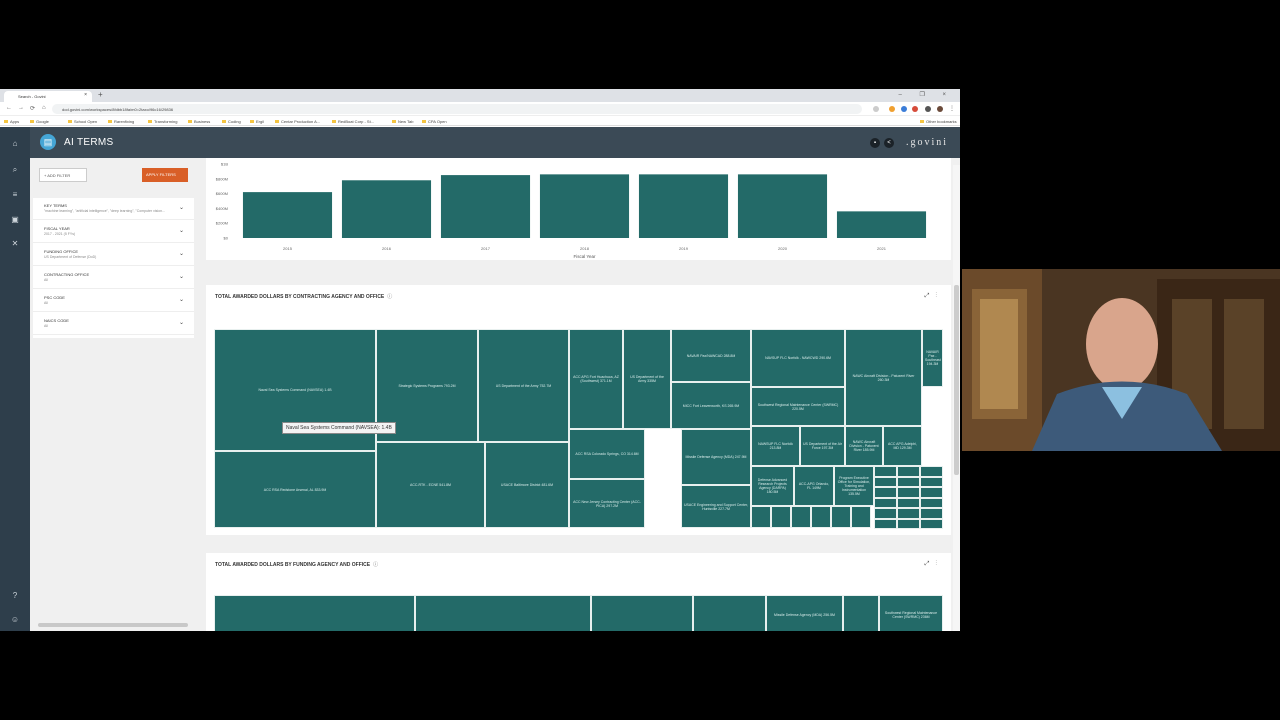  What do you see at coordinates (814, 486) in the screenshot?
I see `treemap-tile: ACC-APG Orlando, FL 149M` at bounding box center [814, 486].